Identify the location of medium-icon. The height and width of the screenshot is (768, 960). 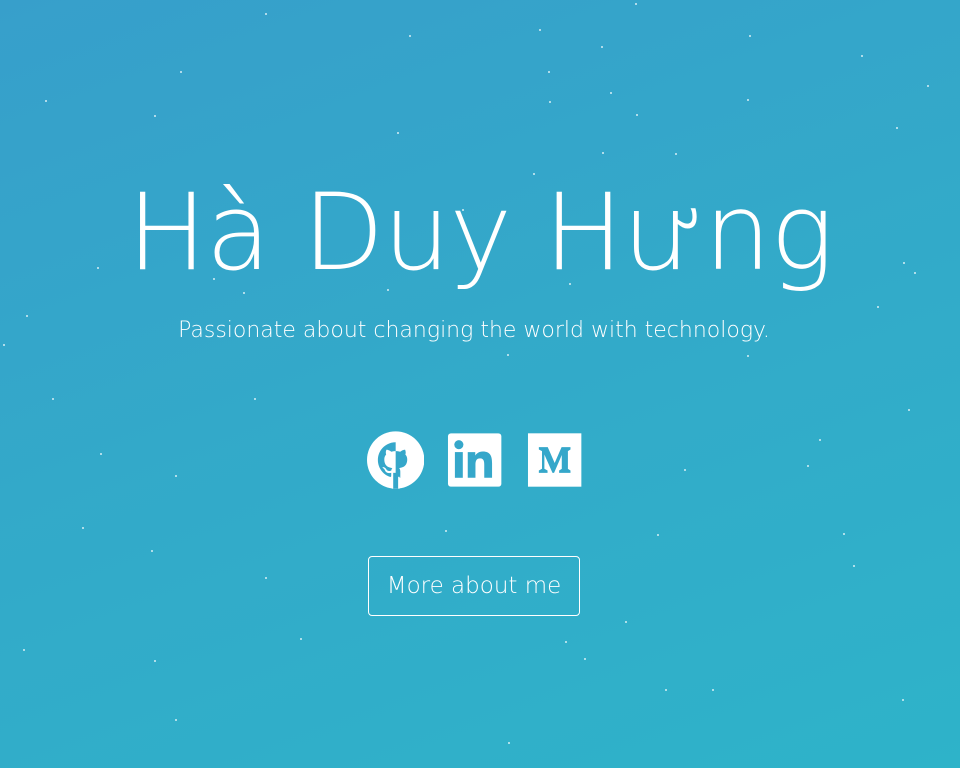
(554, 460).